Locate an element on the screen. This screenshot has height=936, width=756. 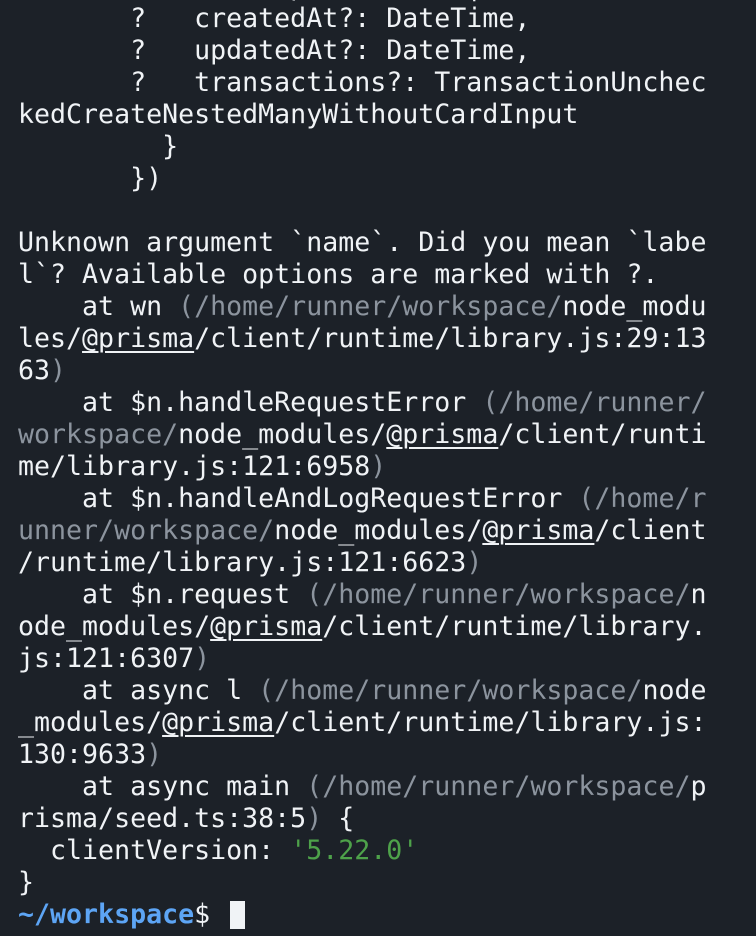
output-text: ? createdAt?: DateTime, is located at coordinates (274, 18).